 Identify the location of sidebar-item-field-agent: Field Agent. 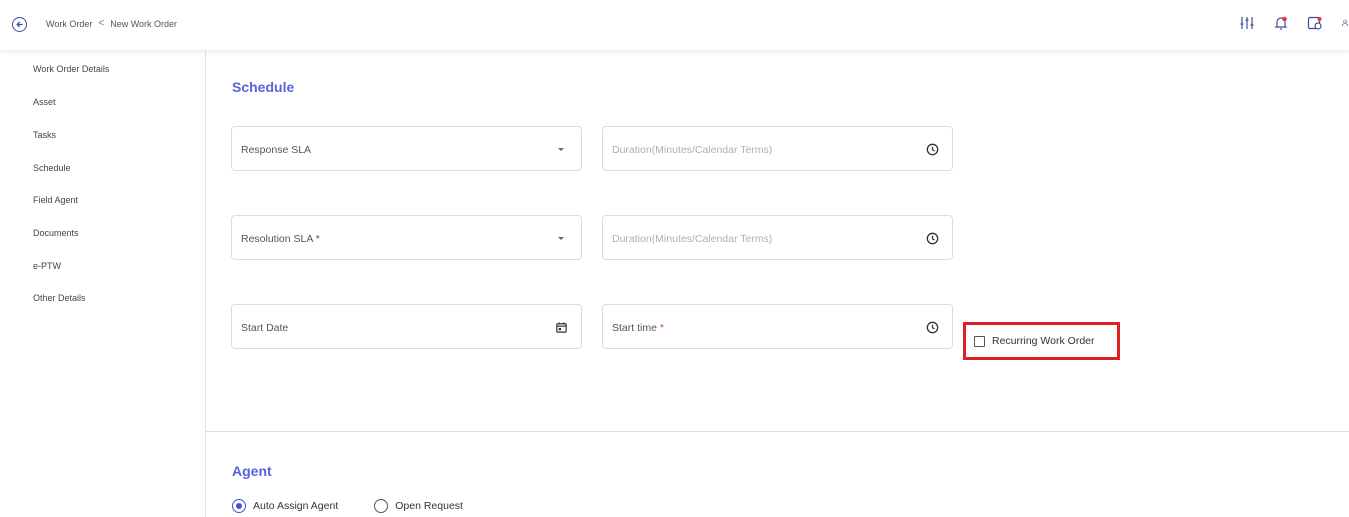
(55, 200).